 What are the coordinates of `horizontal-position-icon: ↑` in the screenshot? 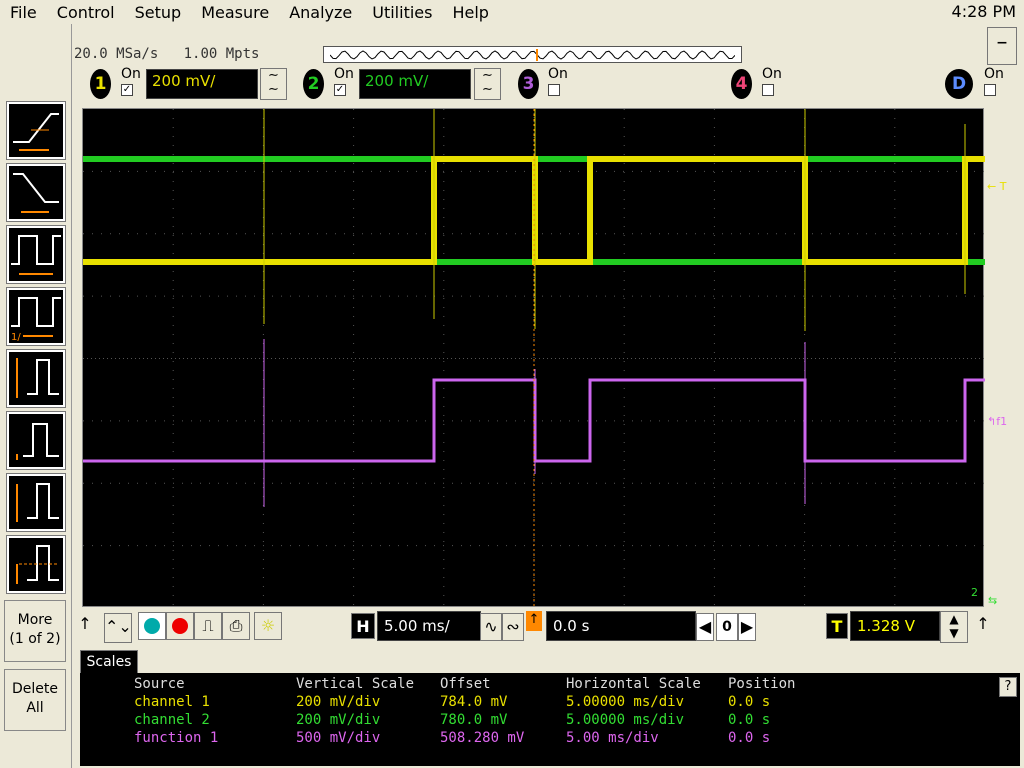 It's located at (534, 621).